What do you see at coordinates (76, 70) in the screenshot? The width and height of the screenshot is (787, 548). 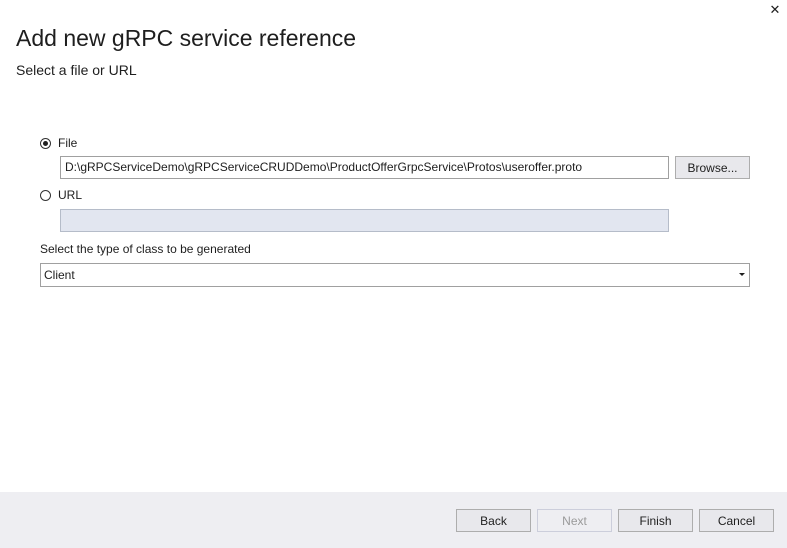 I see `dialog-subtitle: Select a file or URL` at bounding box center [76, 70].